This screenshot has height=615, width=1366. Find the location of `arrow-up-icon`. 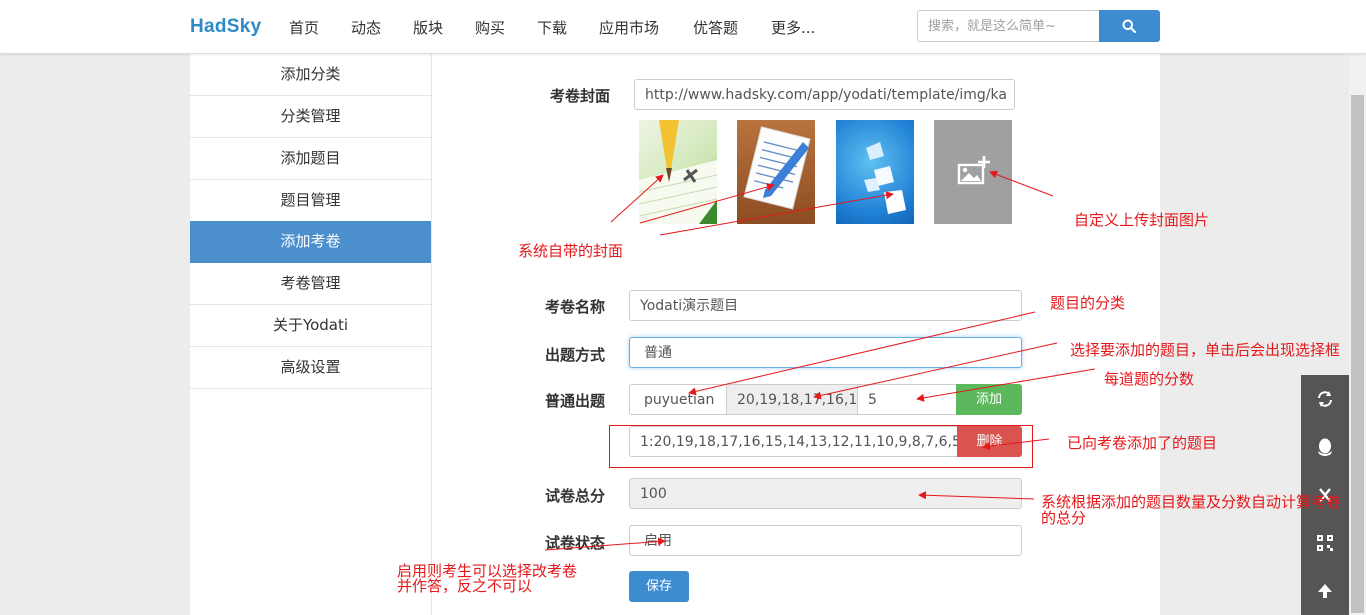

arrow-up-icon is located at coordinates (1325, 591).